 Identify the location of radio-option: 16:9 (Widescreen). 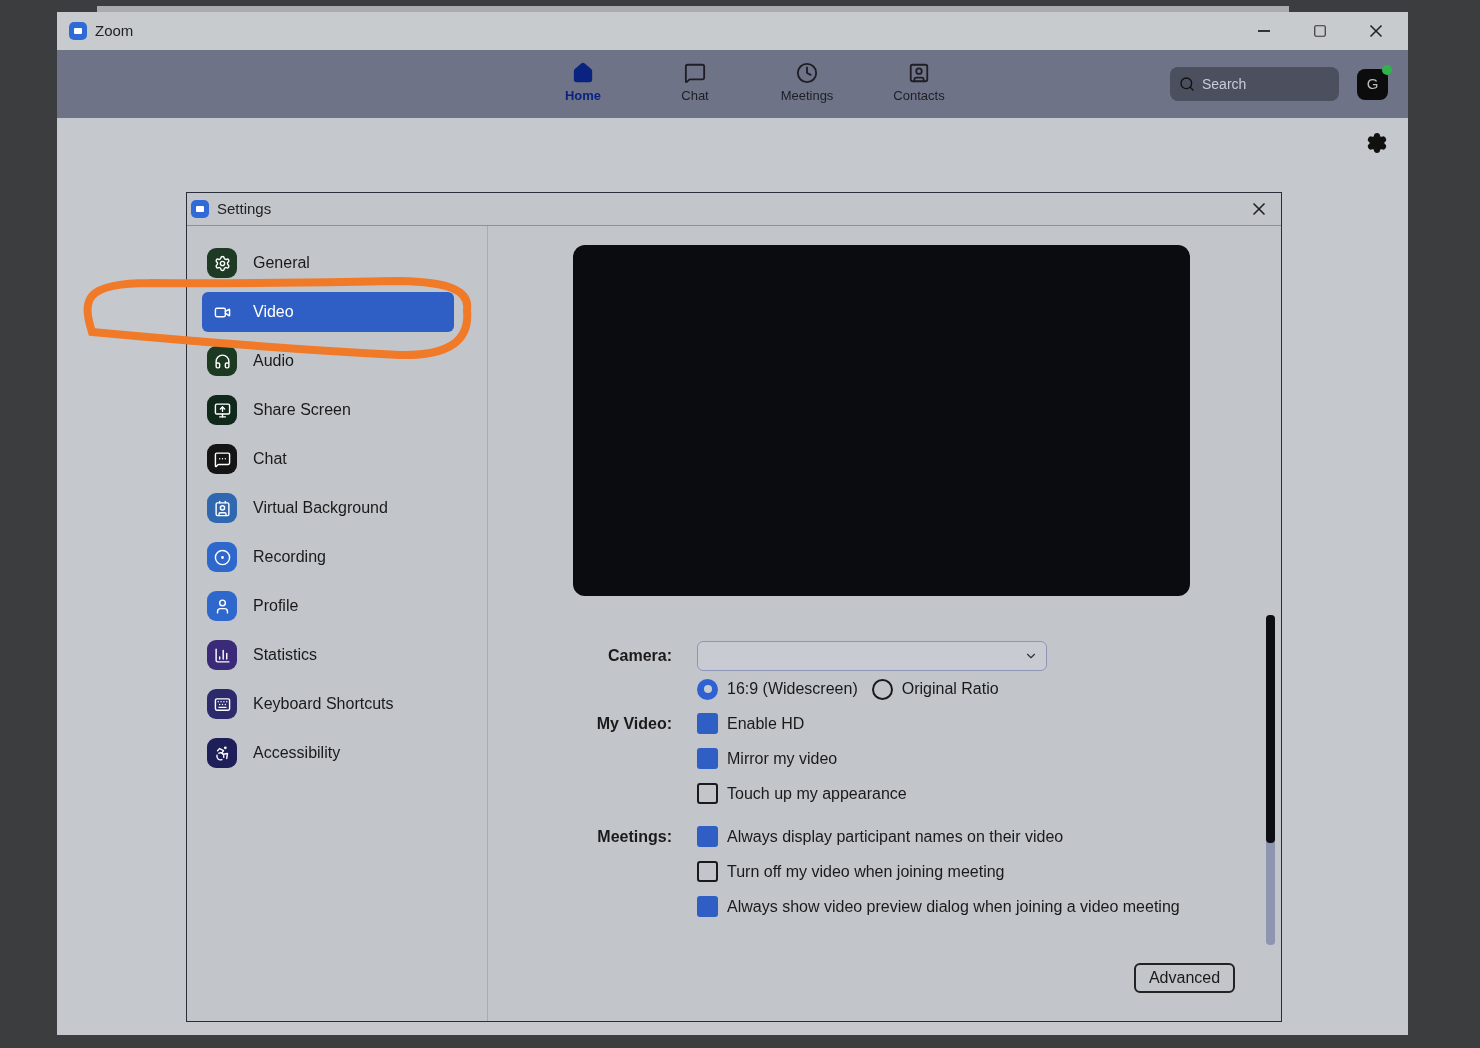
(777, 689).